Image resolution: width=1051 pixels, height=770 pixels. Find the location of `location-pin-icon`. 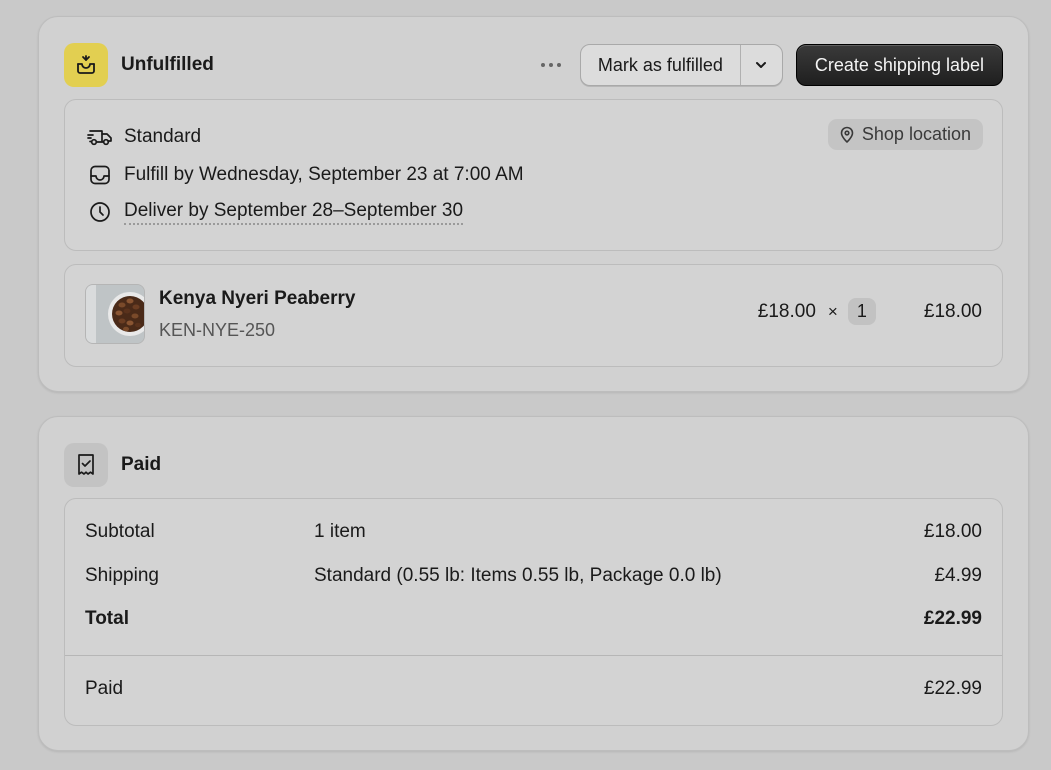

location-pin-icon is located at coordinates (847, 135).